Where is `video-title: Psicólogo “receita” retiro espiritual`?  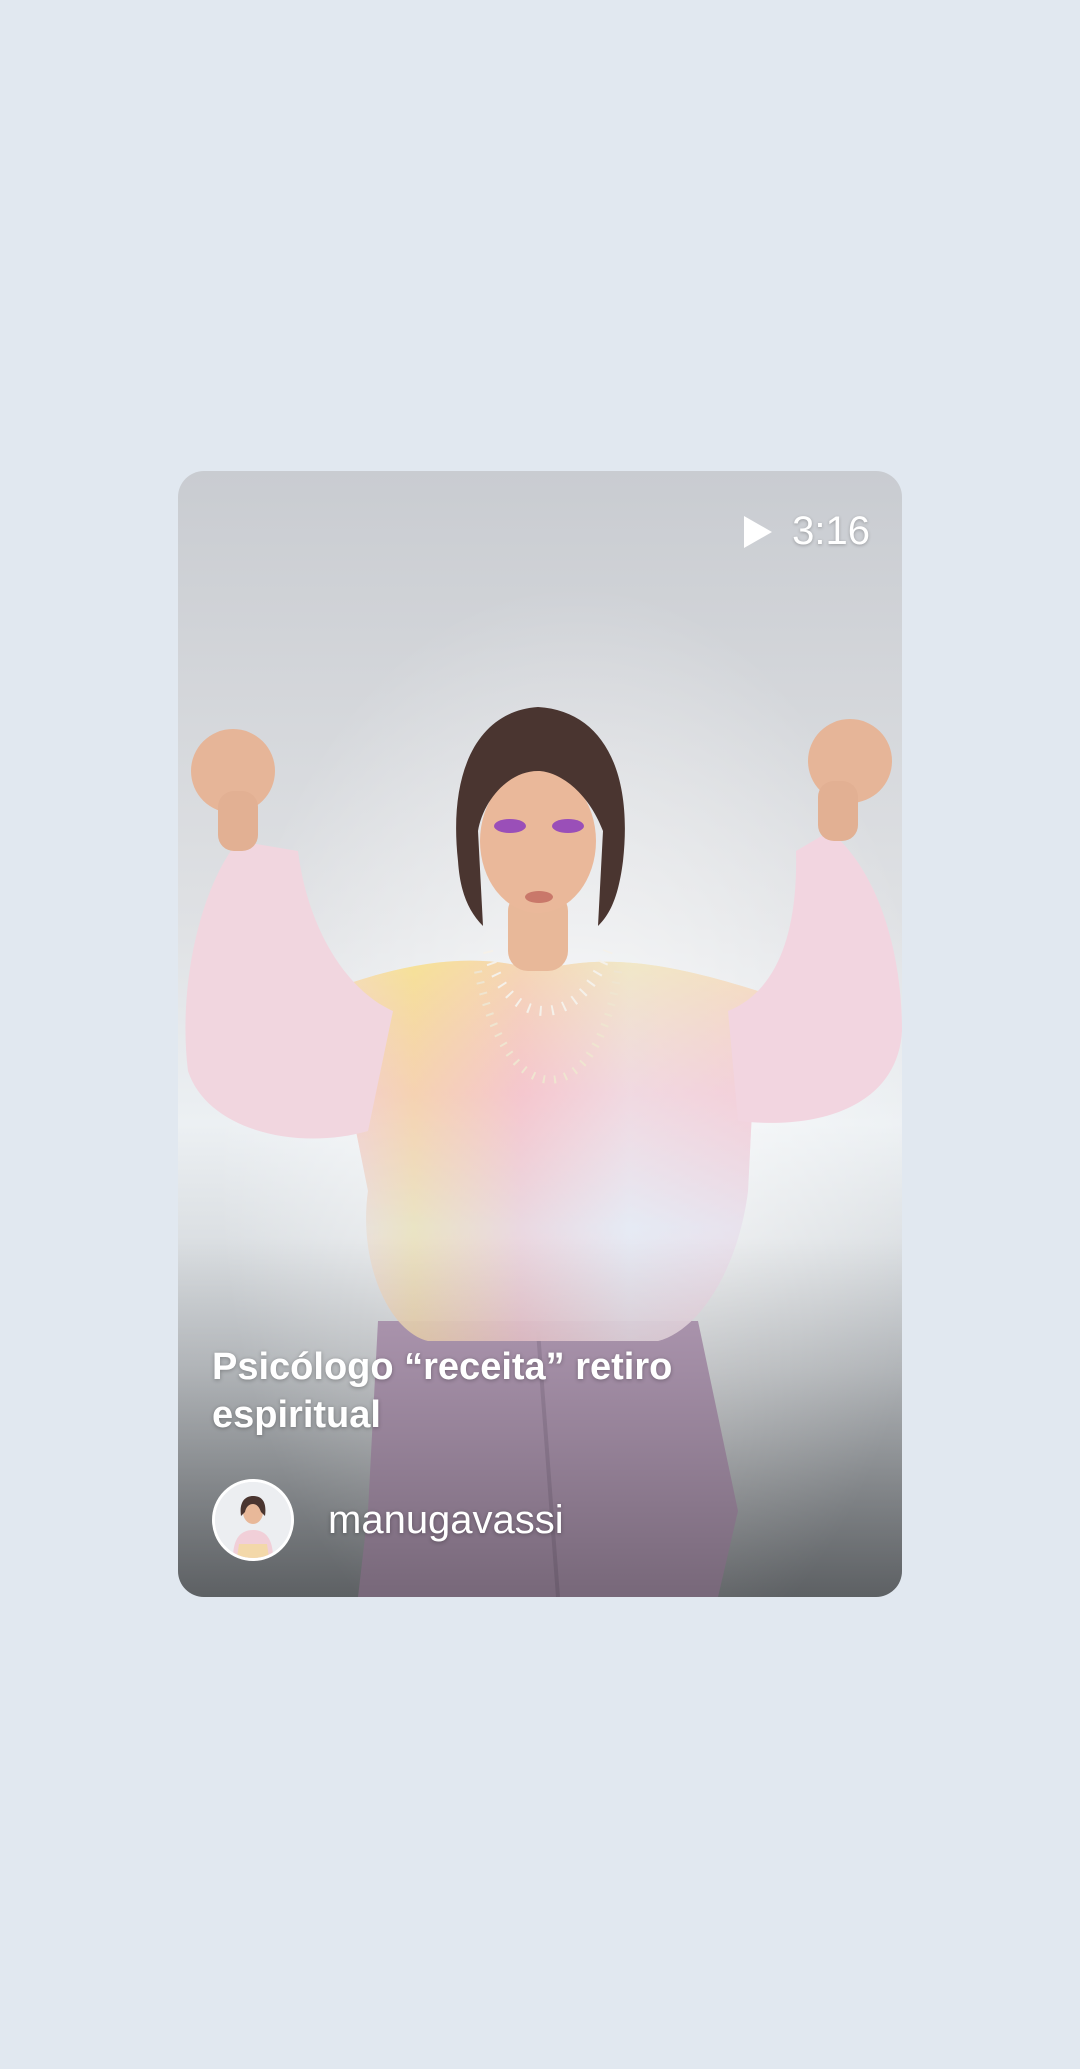 video-title: Psicólogo “receita” retiro espiritual is located at coordinates (492, 1391).